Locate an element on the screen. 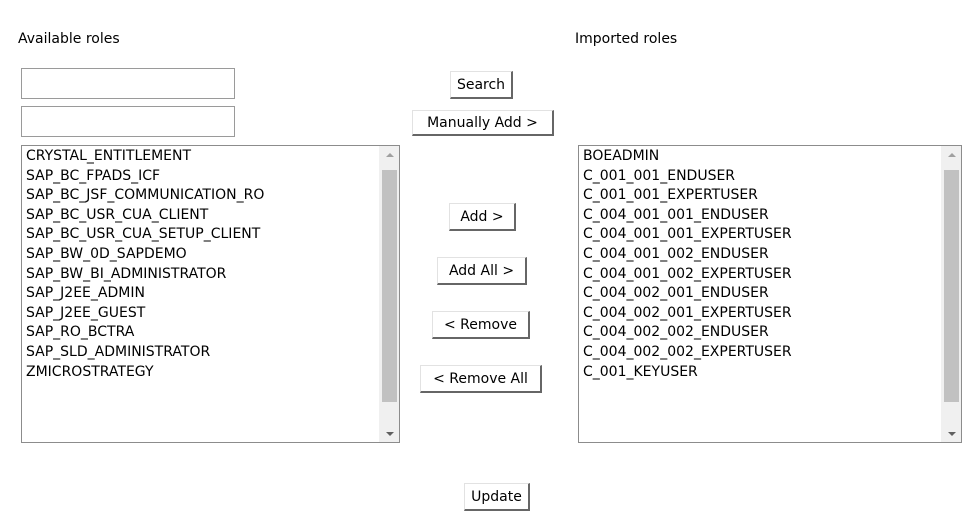 This screenshot has height=515, width=973. list-item: C_004_001_002_ENDUSER is located at coordinates (761, 255).